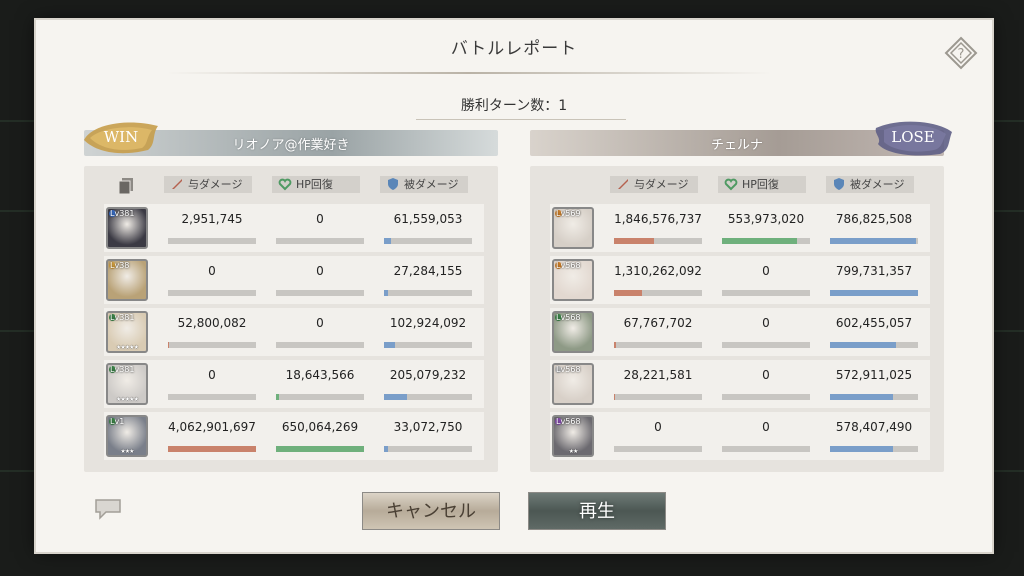 Image resolution: width=1024 pixels, height=576 pixels. Describe the element at coordinates (294, 228) in the screenshot. I see `unit-row: Lv381 2,951,745 0 61,559,053` at that location.